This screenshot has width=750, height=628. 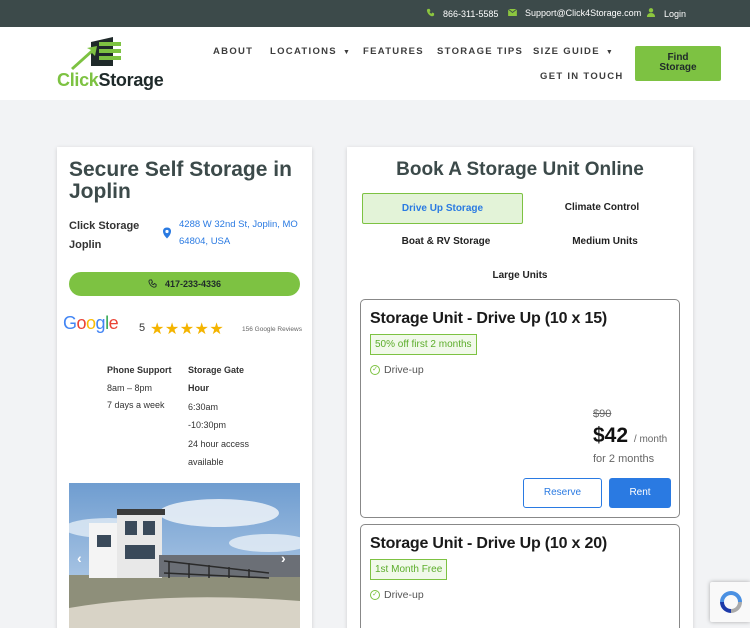 I want to click on call-location-button: 417-233-4336, so click(x=184, y=284).